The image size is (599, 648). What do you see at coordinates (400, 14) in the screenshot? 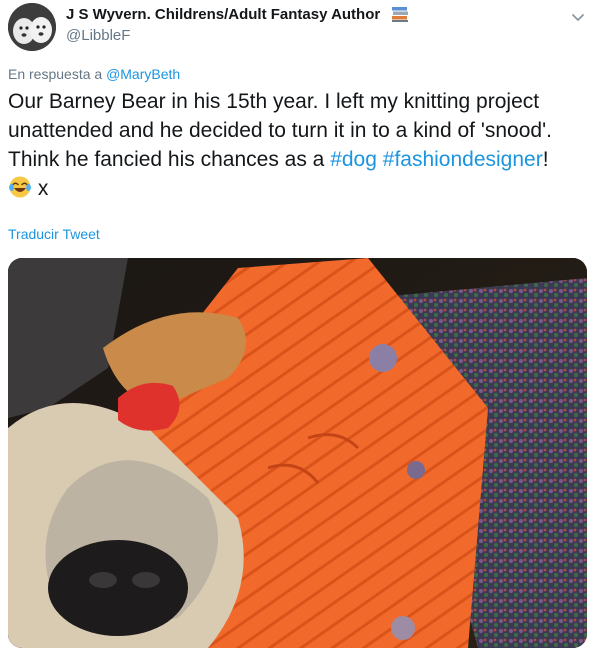
I see `books-icon` at bounding box center [400, 14].